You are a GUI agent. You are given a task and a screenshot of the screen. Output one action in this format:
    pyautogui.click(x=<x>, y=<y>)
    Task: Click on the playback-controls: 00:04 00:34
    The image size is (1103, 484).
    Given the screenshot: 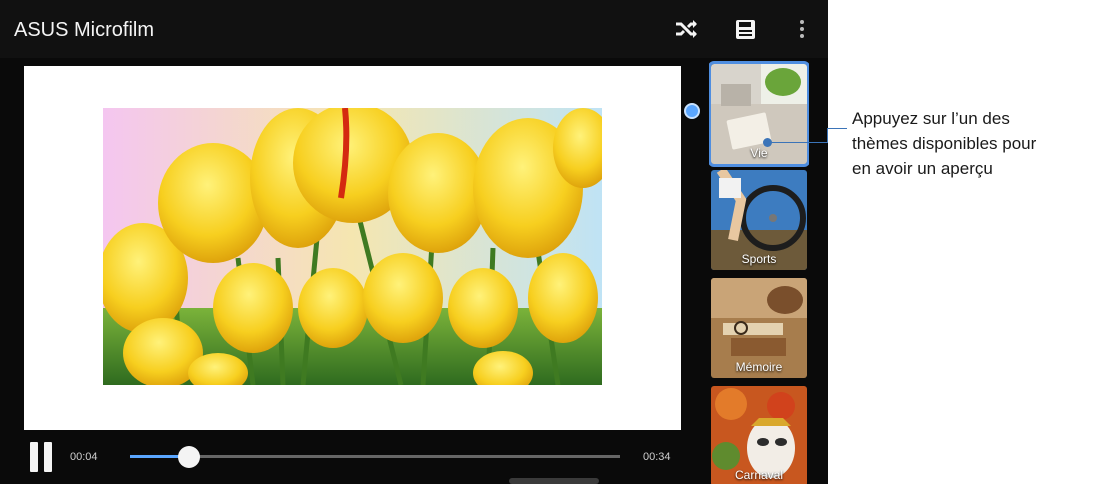 What is the action you would take?
    pyautogui.click(x=345, y=459)
    